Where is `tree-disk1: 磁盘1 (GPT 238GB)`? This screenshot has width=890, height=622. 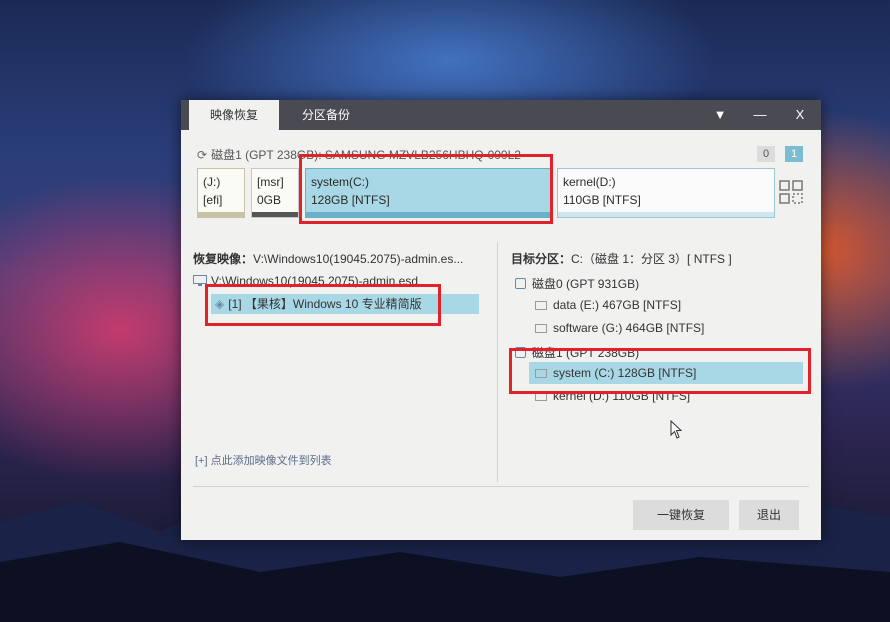
tree-disk1: 磁盘1 (GPT 238GB) is located at coordinates (577, 352).